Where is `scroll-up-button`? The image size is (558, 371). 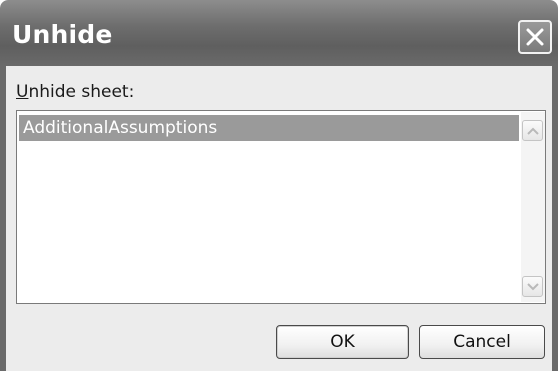
scroll-up-button is located at coordinates (532, 130).